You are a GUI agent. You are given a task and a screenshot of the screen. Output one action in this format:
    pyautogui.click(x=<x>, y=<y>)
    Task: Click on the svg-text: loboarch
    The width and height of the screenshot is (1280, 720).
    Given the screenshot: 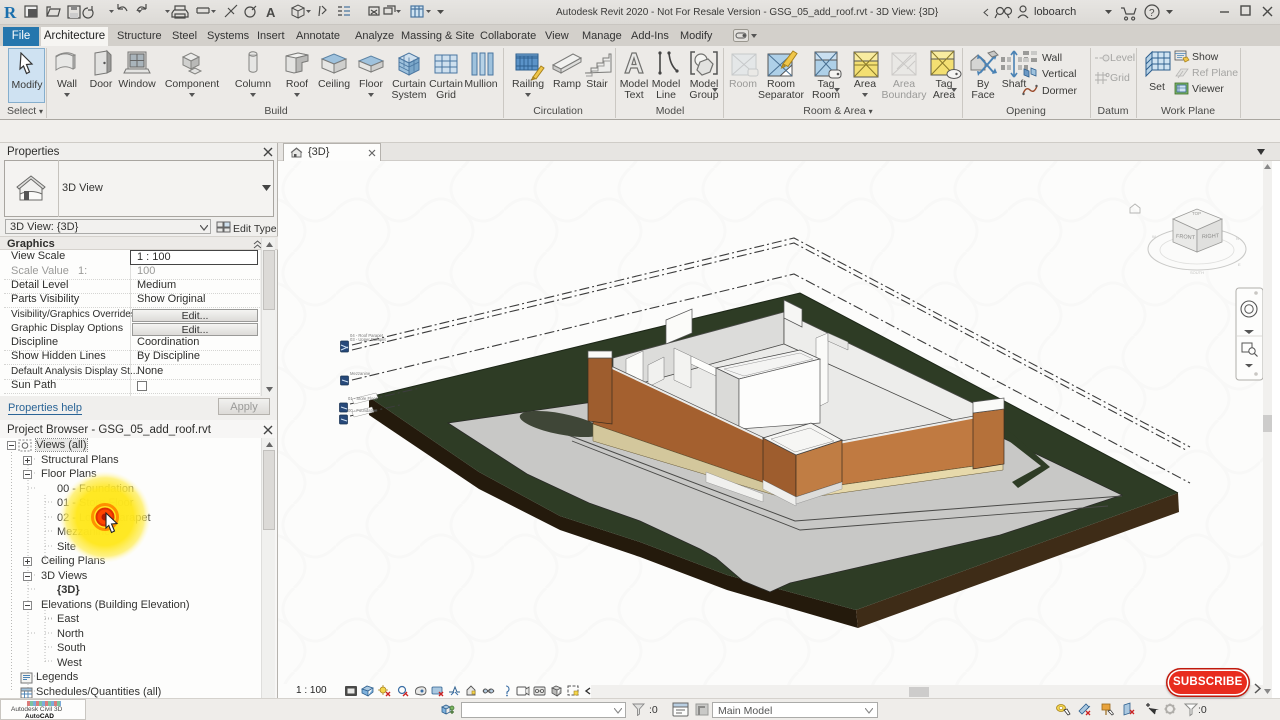 What is the action you would take?
    pyautogui.click(x=1055, y=12)
    